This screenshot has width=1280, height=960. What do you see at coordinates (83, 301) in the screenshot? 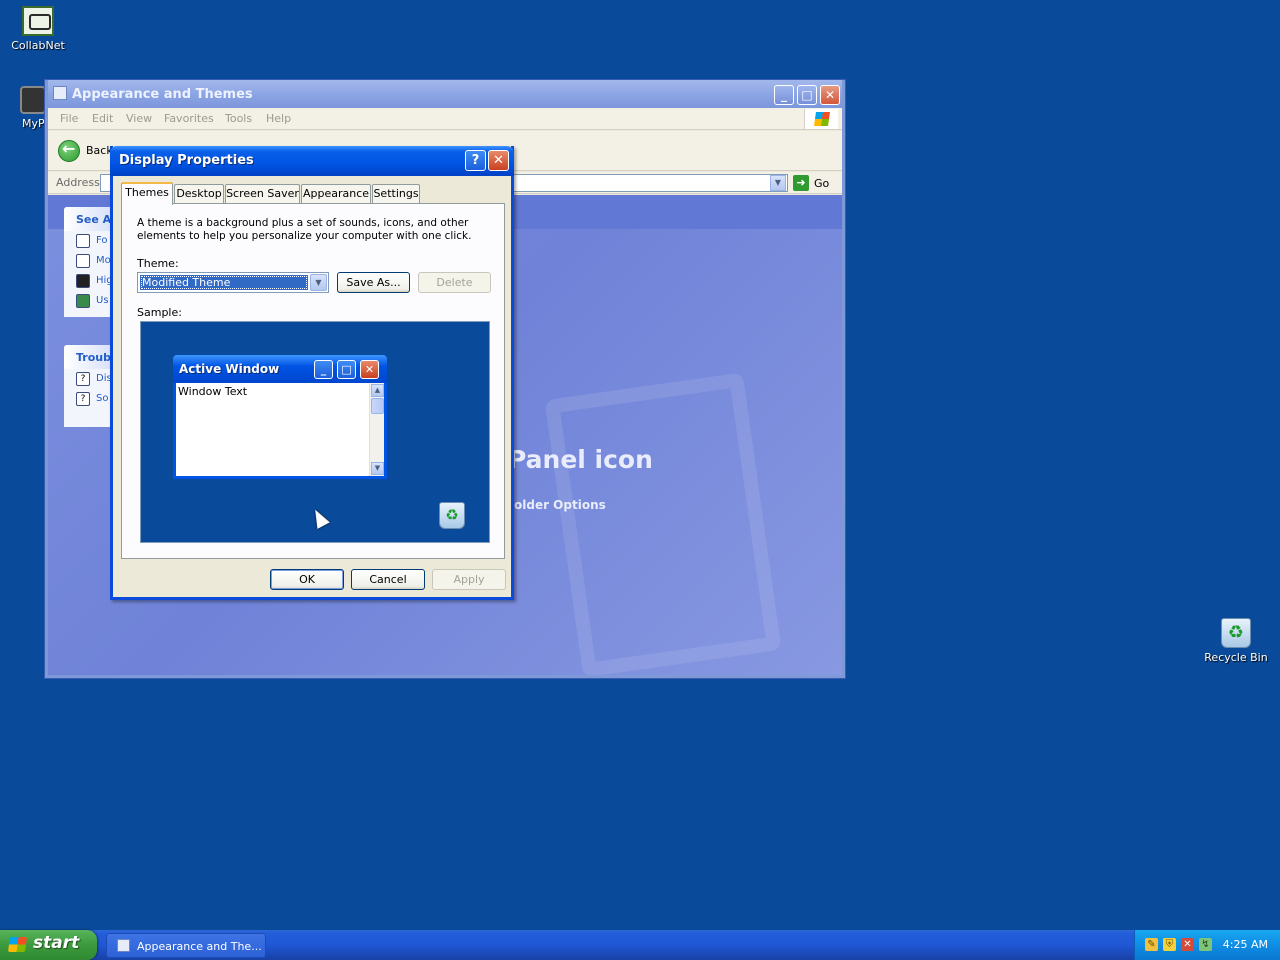
I see `user-picture-icon` at bounding box center [83, 301].